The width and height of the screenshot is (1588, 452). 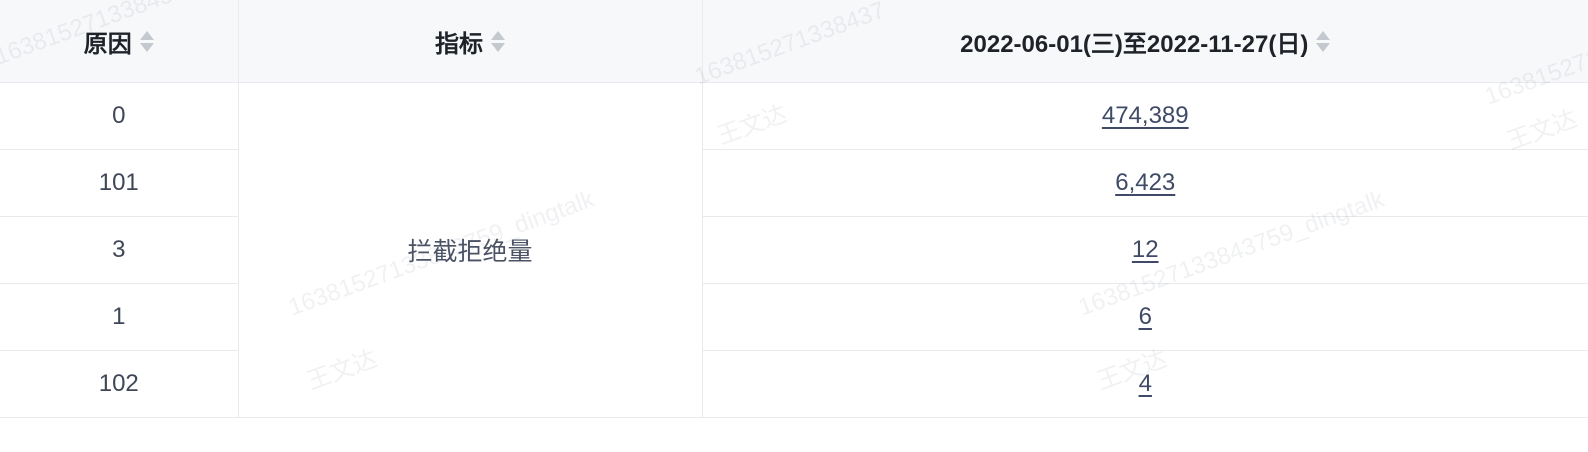 What do you see at coordinates (119, 250) in the screenshot?
I see `reason-cell: 3` at bounding box center [119, 250].